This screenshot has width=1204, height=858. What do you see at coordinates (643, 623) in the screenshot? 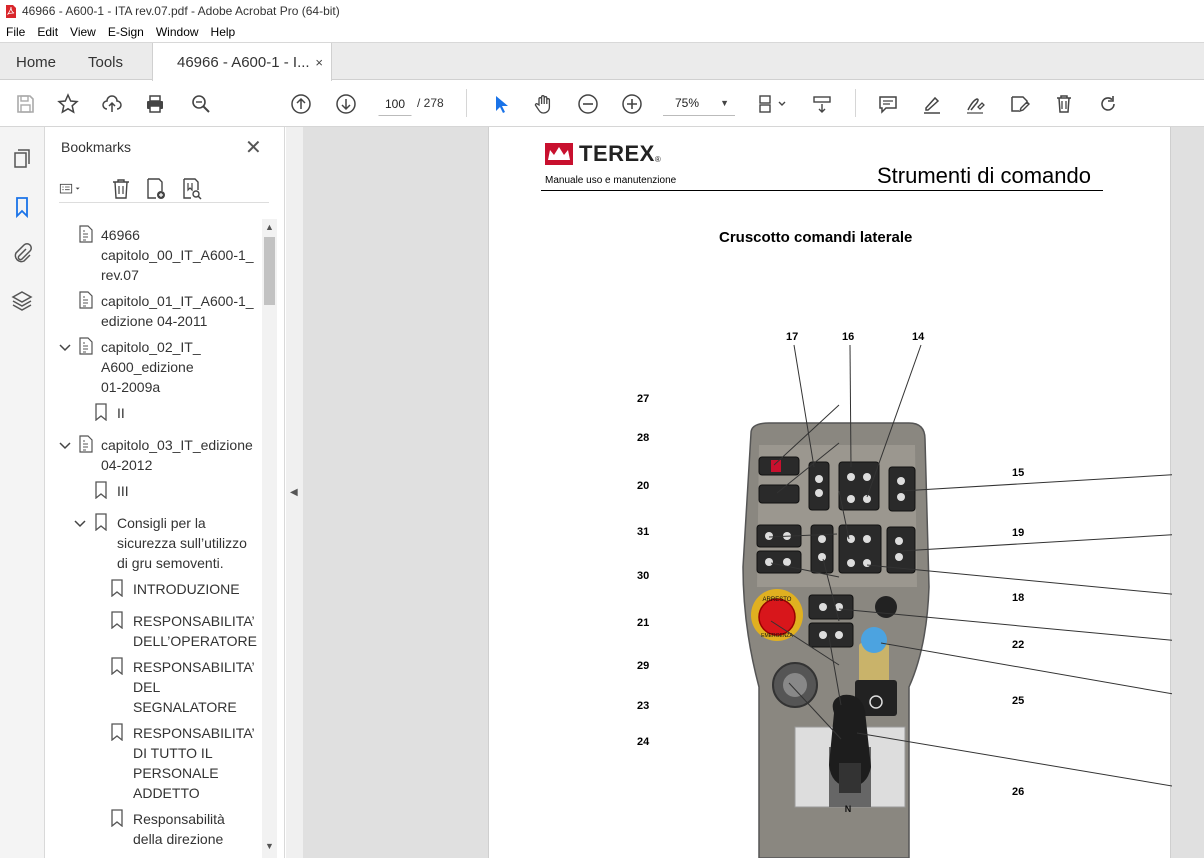
I see `callout-label: 21` at bounding box center [643, 623].